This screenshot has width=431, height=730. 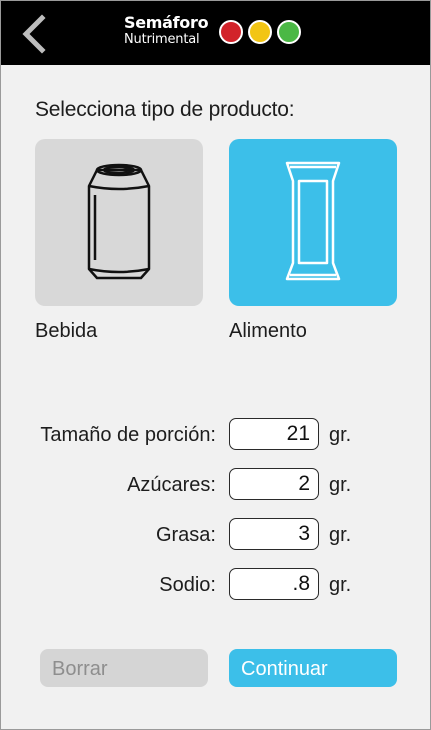 What do you see at coordinates (128, 435) in the screenshot?
I see `porcion-label: Tamaño de porción:` at bounding box center [128, 435].